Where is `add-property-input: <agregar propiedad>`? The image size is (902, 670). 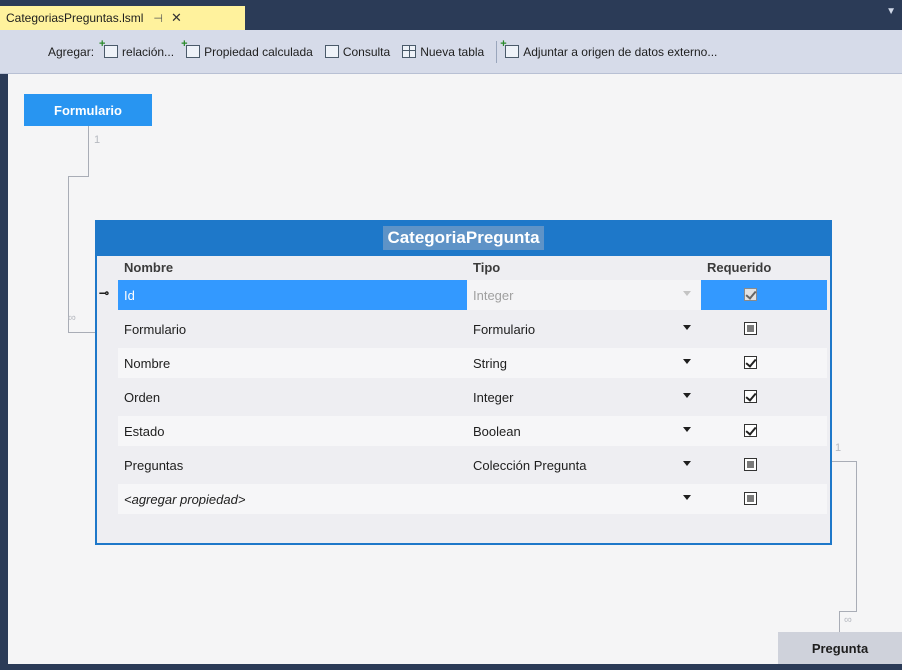 add-property-input: <agregar propiedad> is located at coordinates (292, 499).